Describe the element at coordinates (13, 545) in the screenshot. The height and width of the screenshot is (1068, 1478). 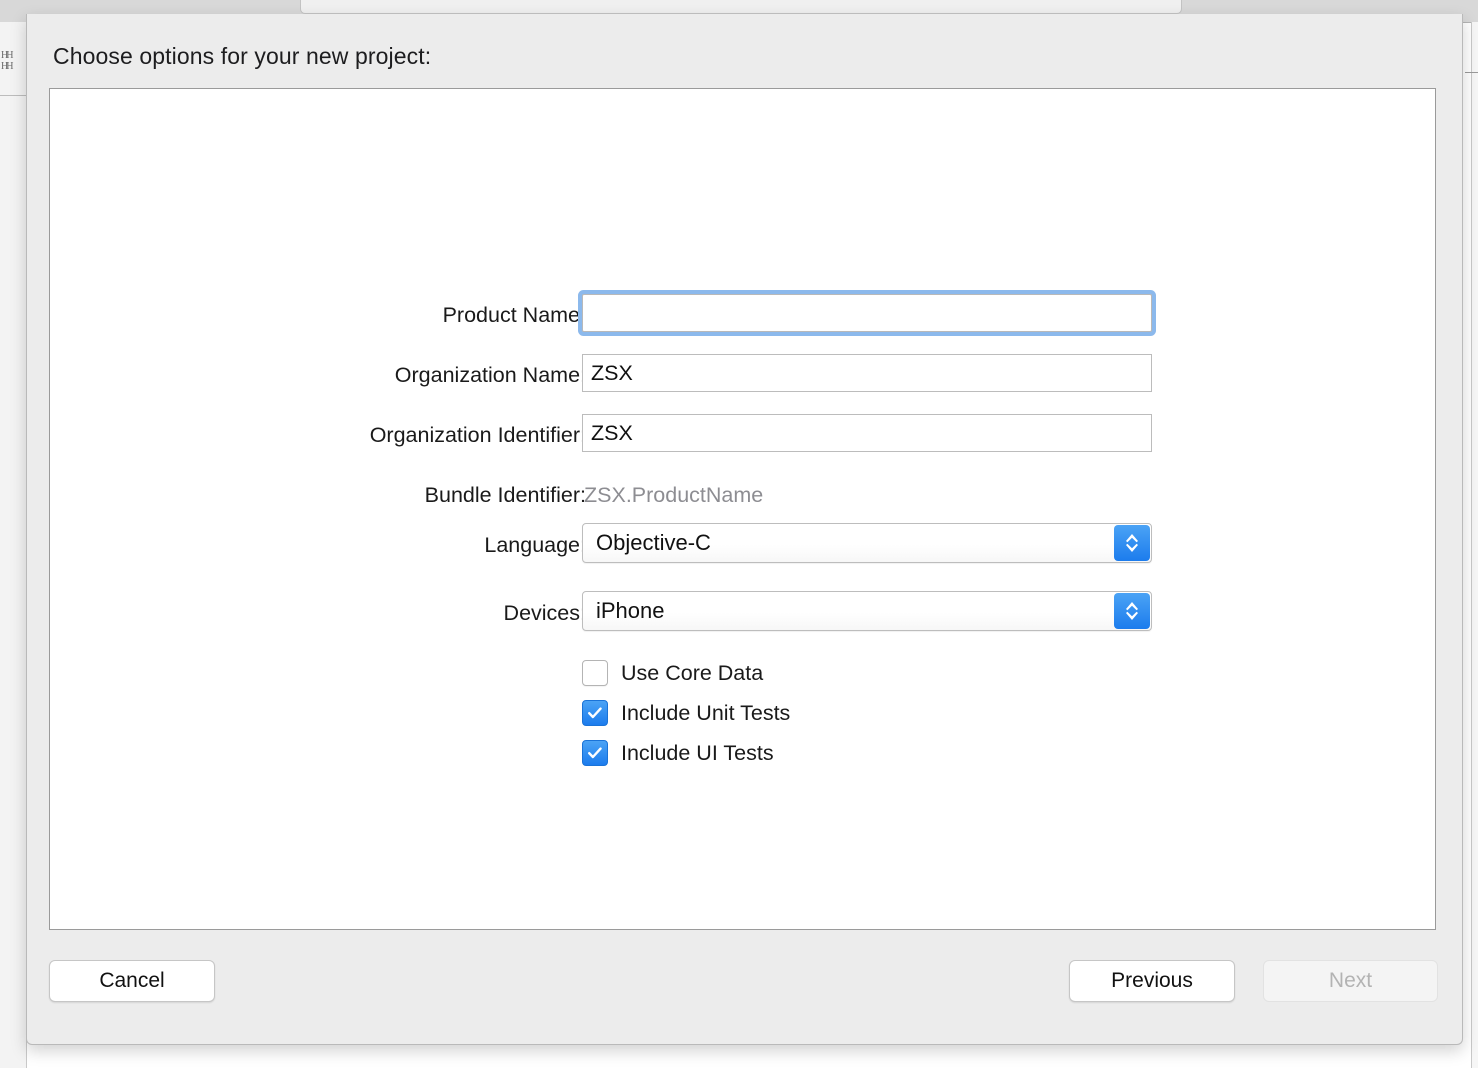
I see `background-window-left-edge: НН НН` at that location.